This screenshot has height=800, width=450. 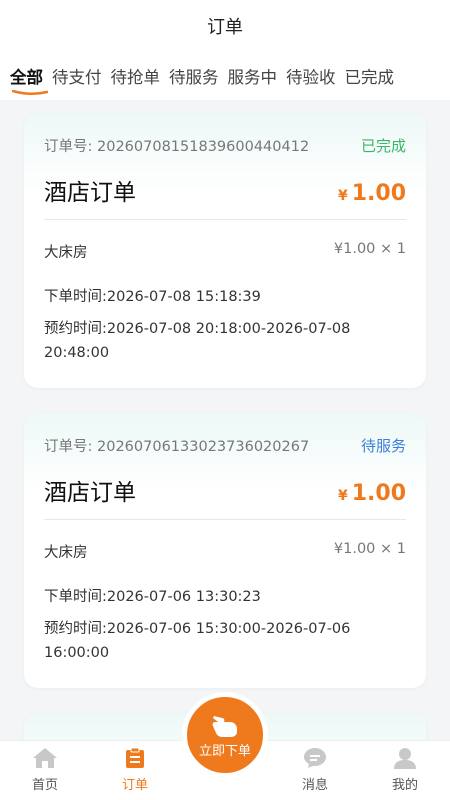 What do you see at coordinates (177, 147) in the screenshot?
I see `order-number: 订单号: 20260708151839600440412` at bounding box center [177, 147].